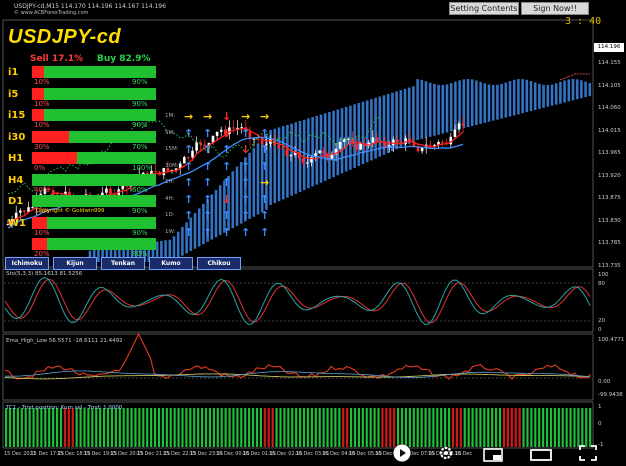  What do you see at coordinates (142, 168) in the screenshot?
I see `buy-strength-text: 100%` at bounding box center [142, 168].